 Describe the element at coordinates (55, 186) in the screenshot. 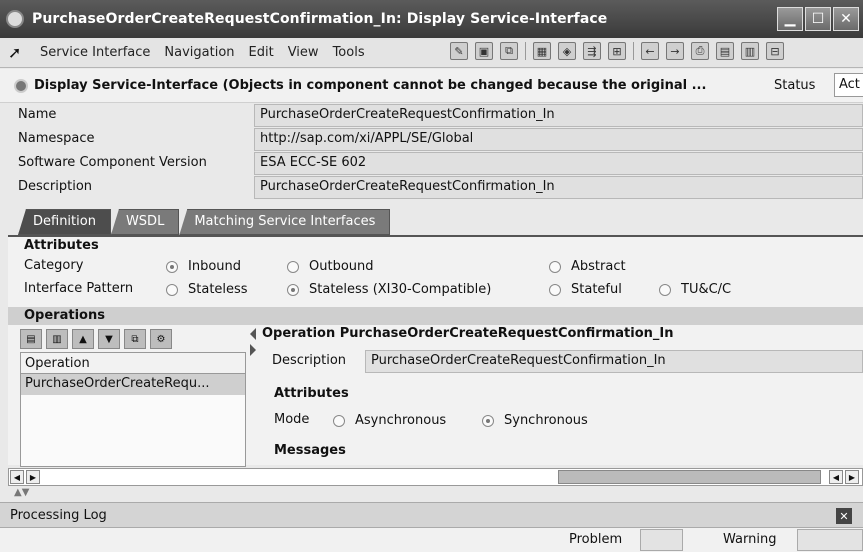

I see `description-label: Description` at that location.